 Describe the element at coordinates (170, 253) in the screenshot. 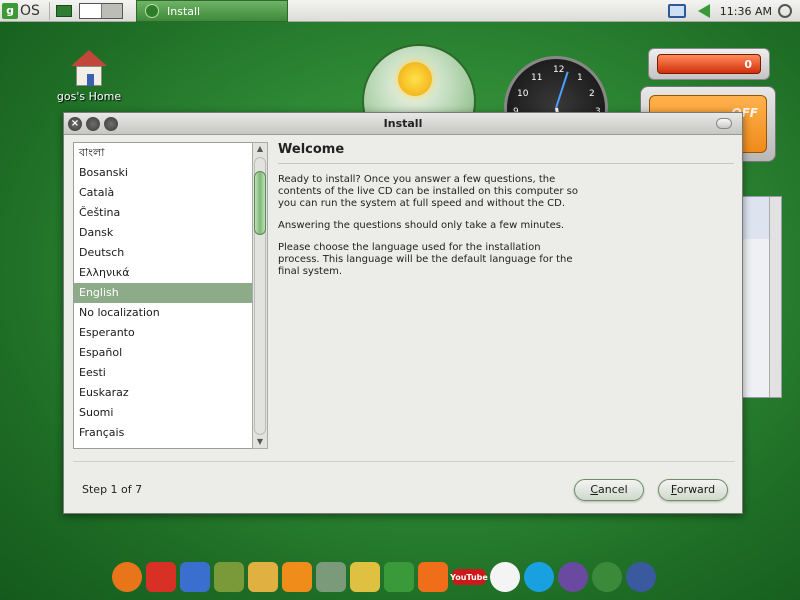

I see `language-list-item: Deutsch` at that location.